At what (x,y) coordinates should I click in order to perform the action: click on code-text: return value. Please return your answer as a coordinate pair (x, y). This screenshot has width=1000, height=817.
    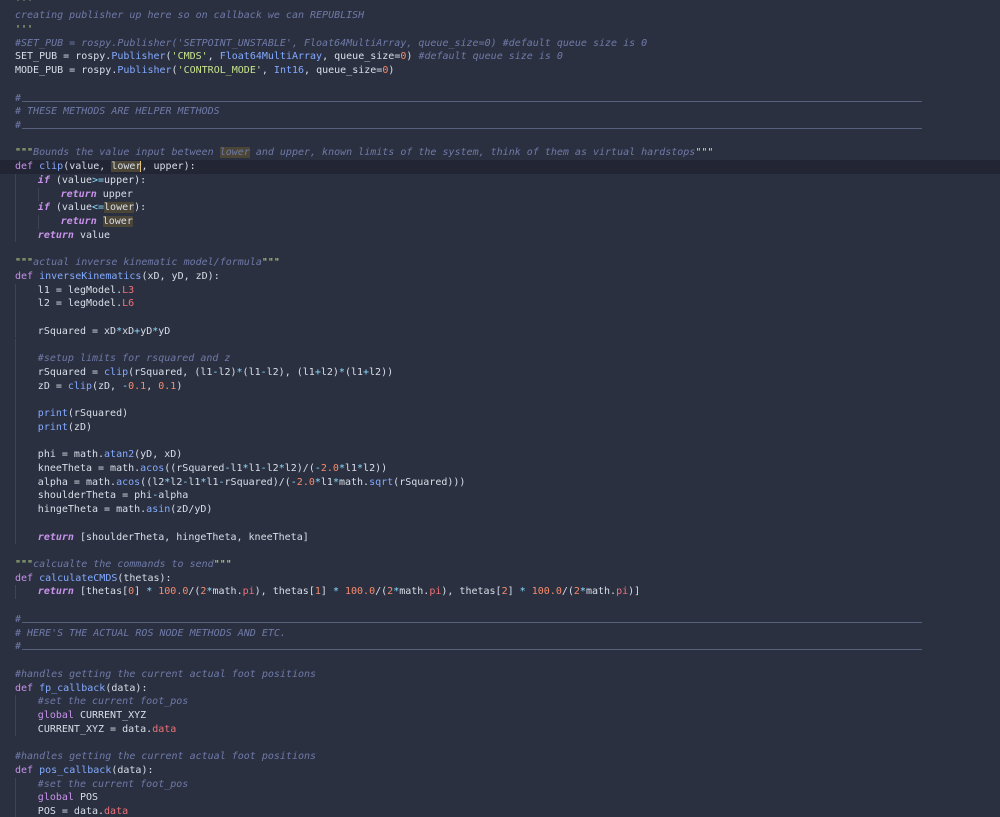
    Looking at the image, I should click on (74, 236).